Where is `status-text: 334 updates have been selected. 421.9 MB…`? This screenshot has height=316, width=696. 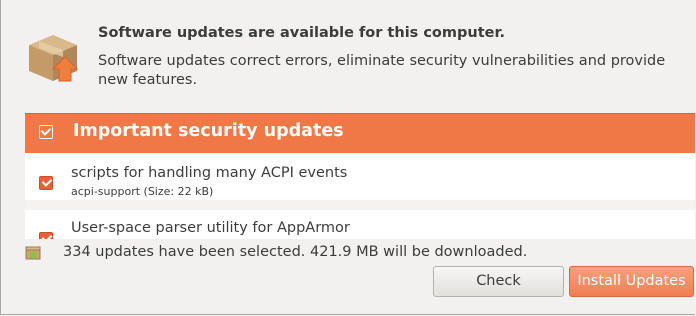 status-text: 334 updates have been selected. 421.9 MB… is located at coordinates (295, 252).